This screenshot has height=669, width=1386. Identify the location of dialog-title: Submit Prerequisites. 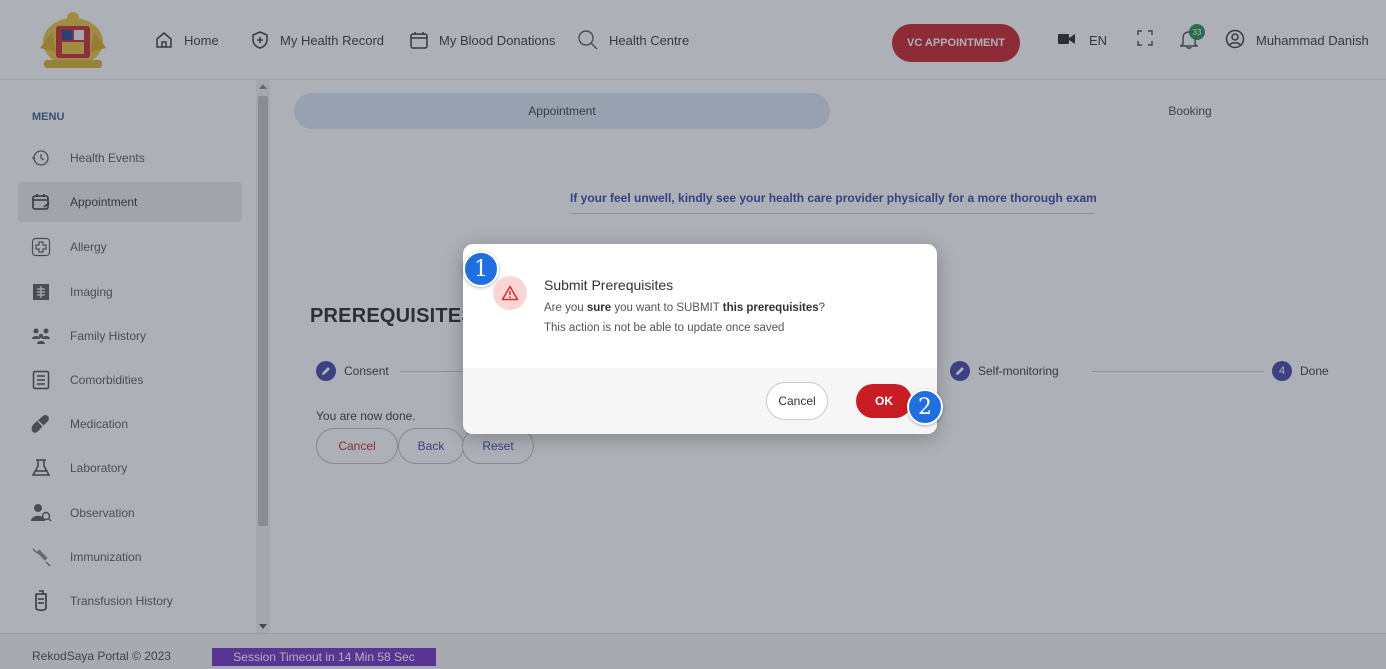
(609, 285).